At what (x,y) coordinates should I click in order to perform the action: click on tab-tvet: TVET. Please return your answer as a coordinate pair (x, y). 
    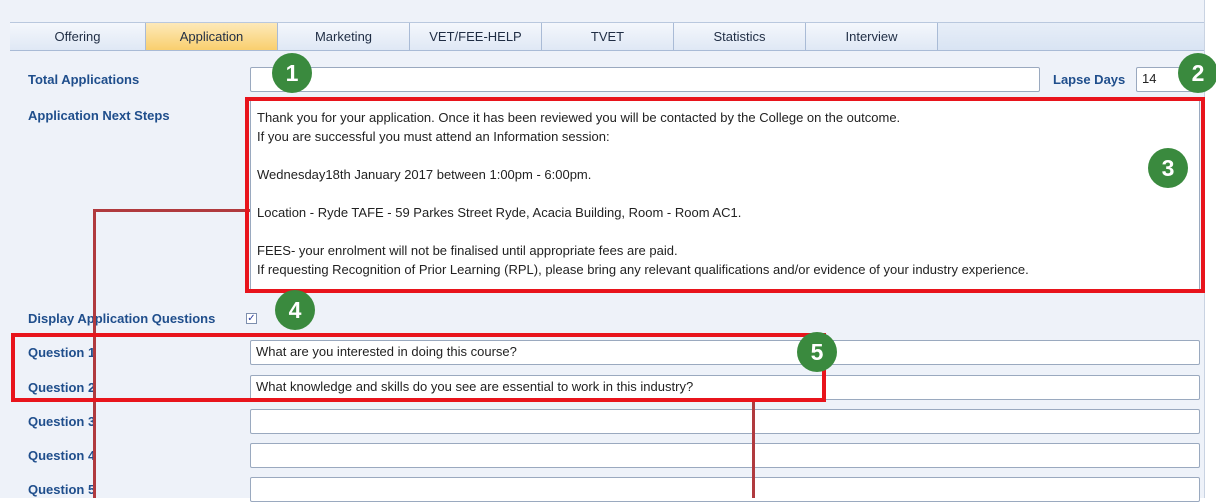
    Looking at the image, I should click on (608, 36).